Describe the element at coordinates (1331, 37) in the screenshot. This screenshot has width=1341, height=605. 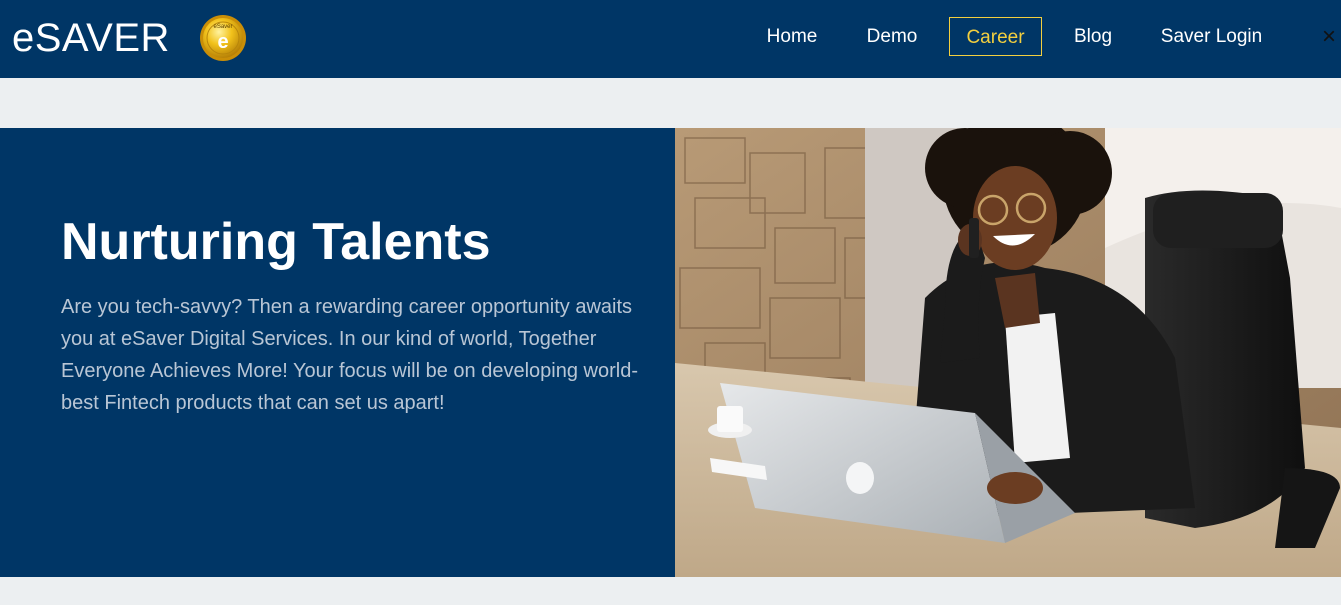
I see `close-icon: ×` at that location.